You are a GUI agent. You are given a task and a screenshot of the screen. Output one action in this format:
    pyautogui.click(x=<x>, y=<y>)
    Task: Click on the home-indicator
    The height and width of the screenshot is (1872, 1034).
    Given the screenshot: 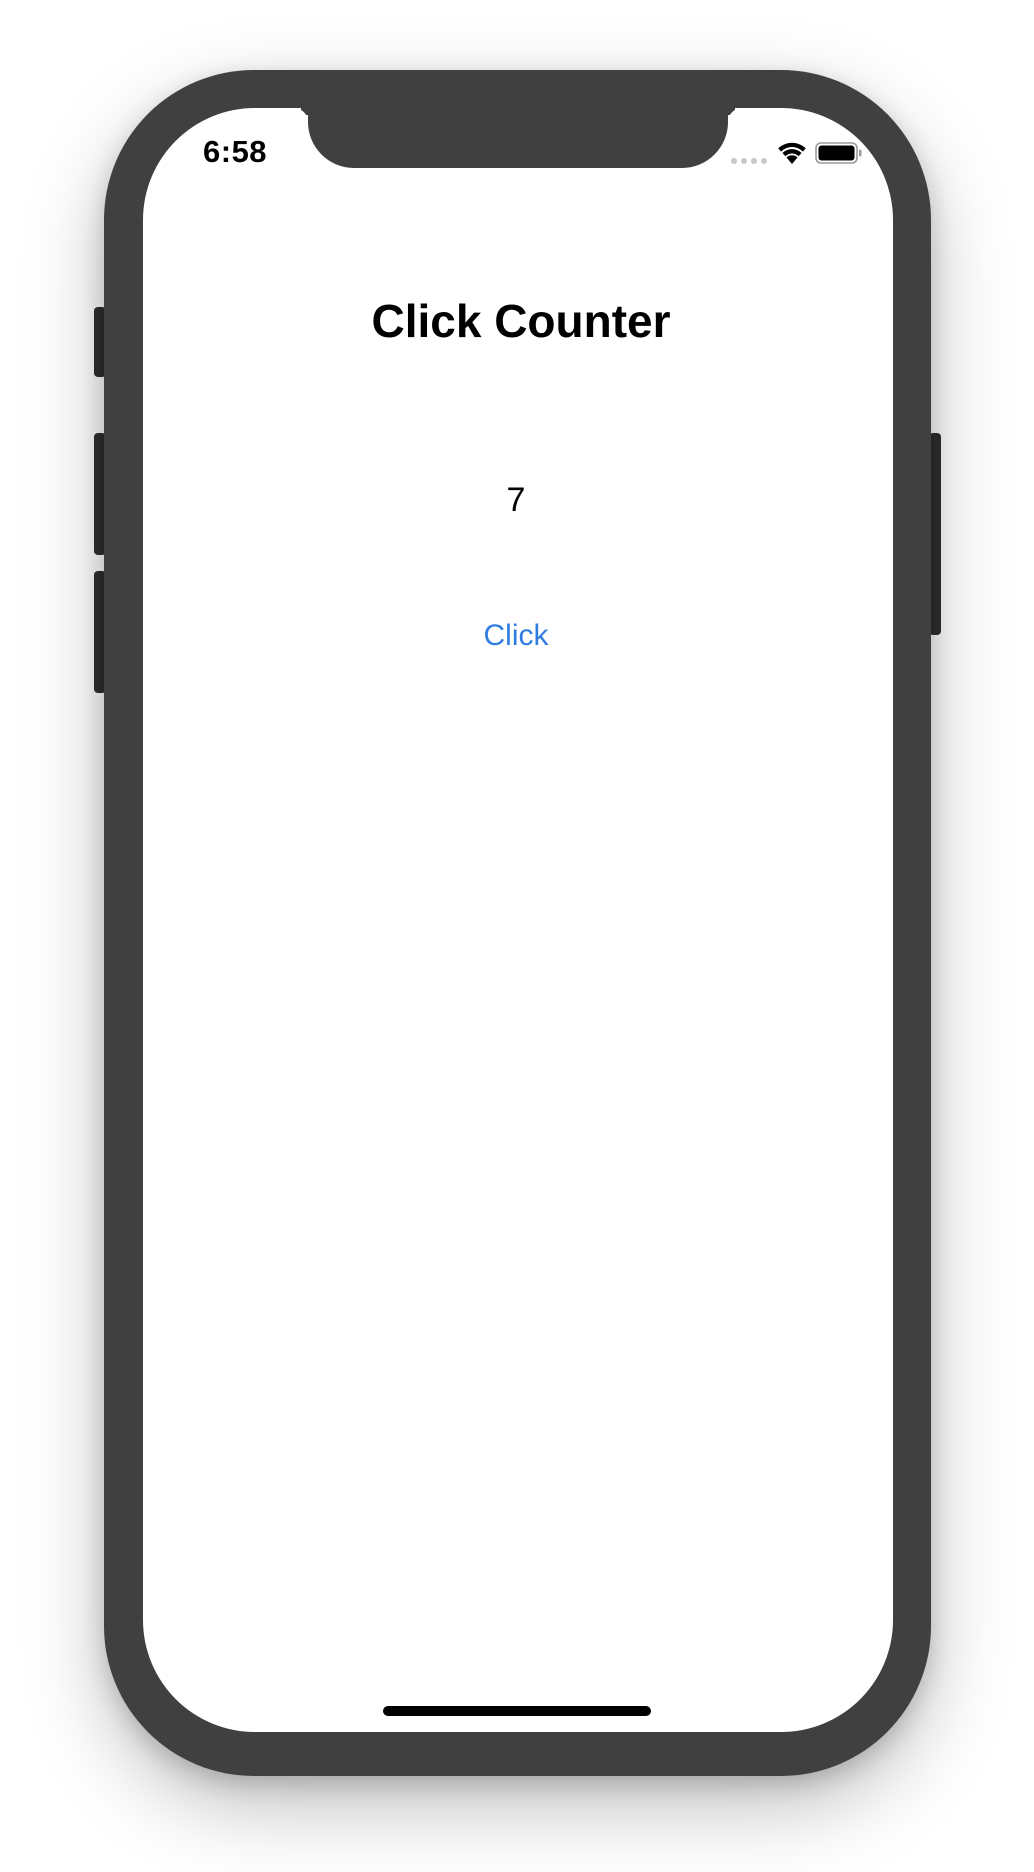 What is the action you would take?
    pyautogui.click(x=517, y=1711)
    